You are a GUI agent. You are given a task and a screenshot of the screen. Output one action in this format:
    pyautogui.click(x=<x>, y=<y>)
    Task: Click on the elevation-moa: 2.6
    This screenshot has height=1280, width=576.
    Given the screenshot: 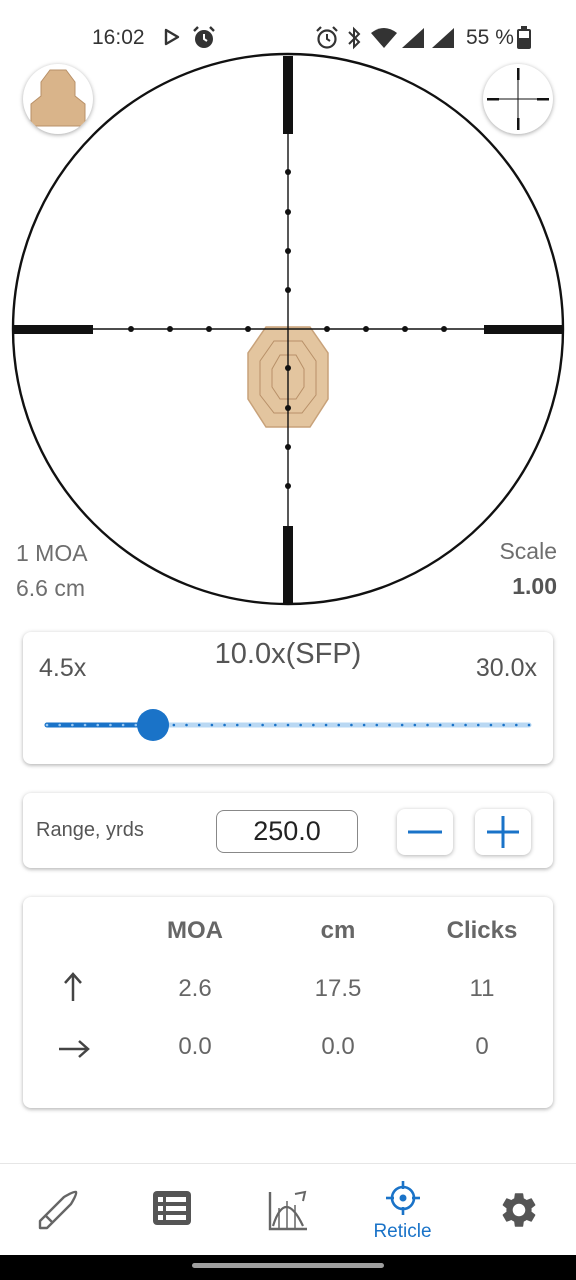 What is the action you would take?
    pyautogui.click(x=195, y=988)
    